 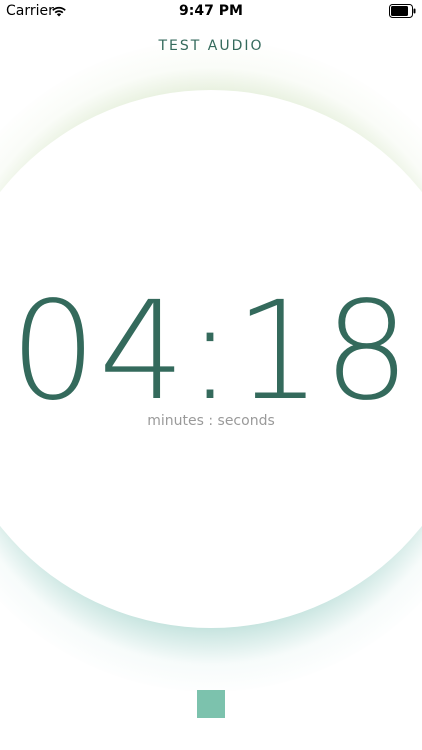 I want to click on timer-units-label: minutes : seconds, so click(x=211, y=421).